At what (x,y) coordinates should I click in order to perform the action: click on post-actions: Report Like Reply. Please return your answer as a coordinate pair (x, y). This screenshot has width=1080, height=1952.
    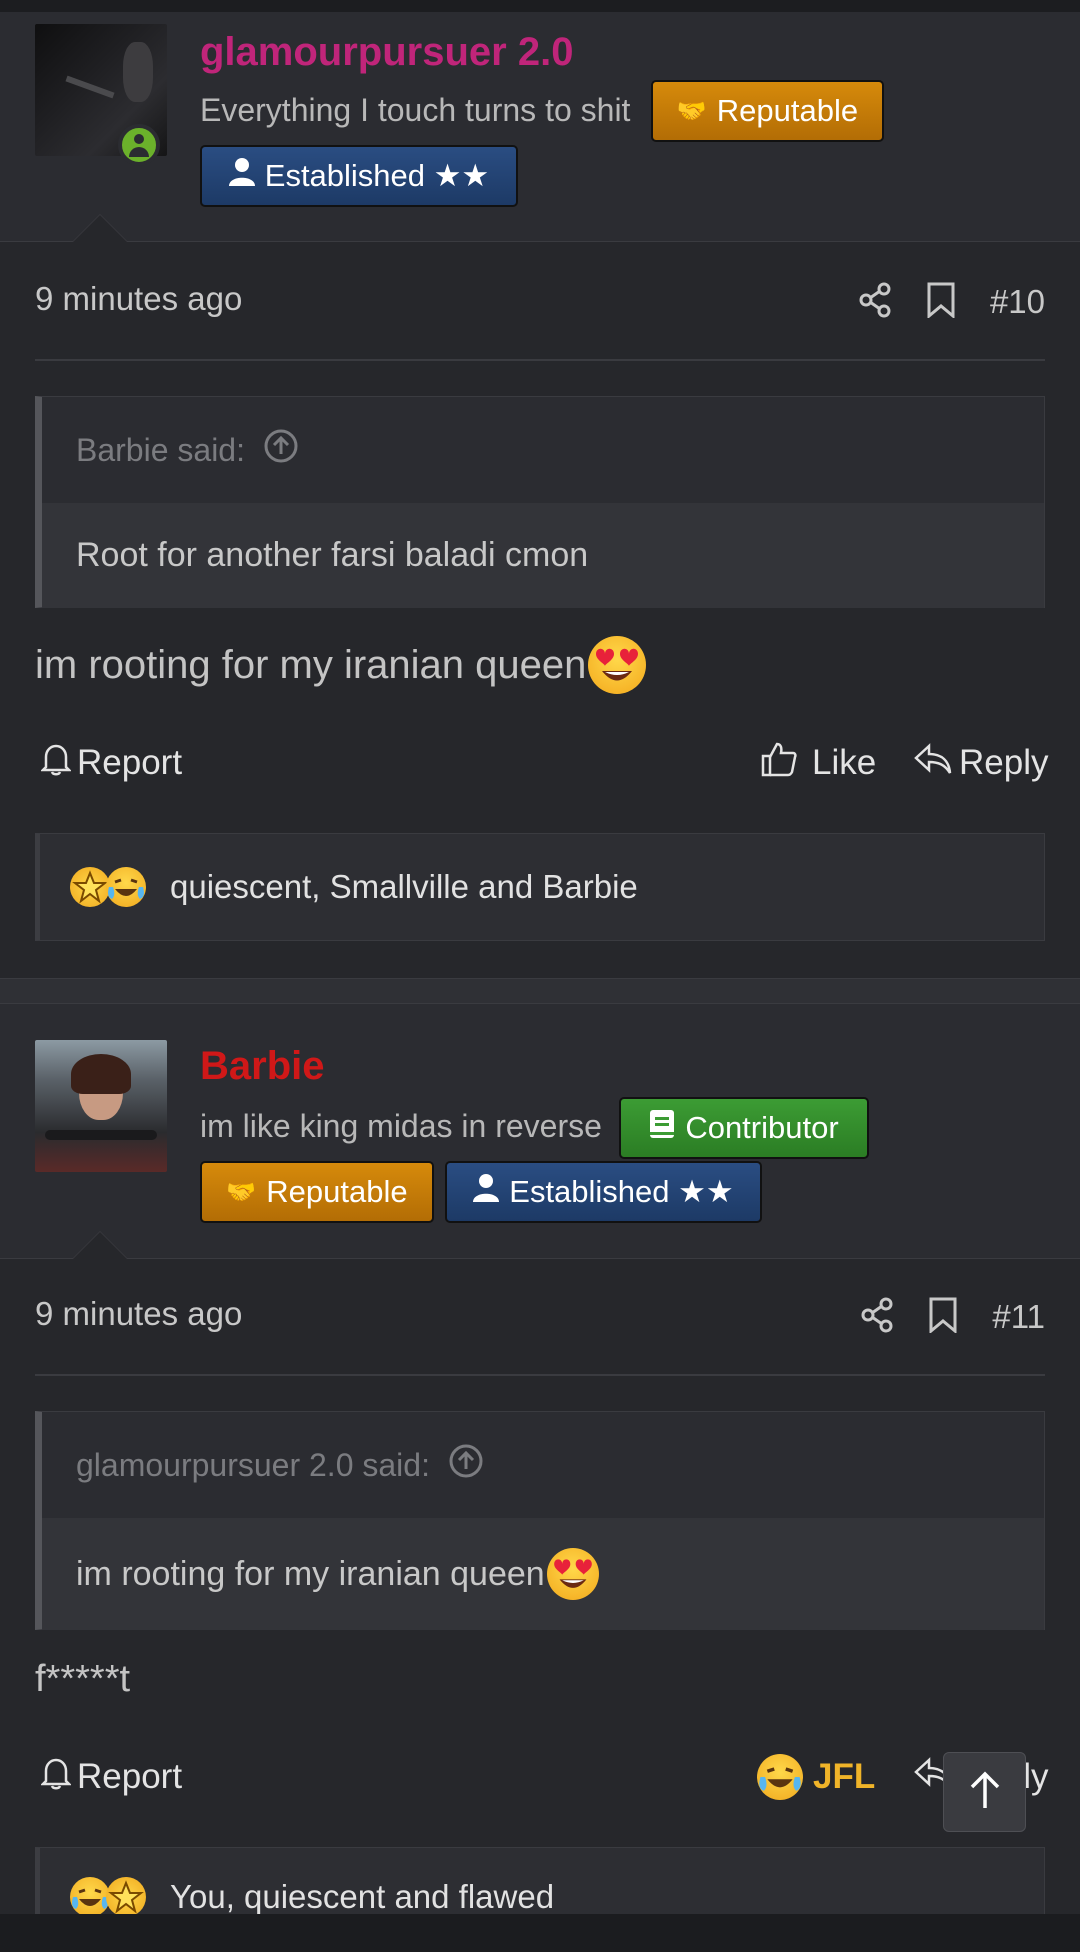
    Looking at the image, I should click on (541, 763).